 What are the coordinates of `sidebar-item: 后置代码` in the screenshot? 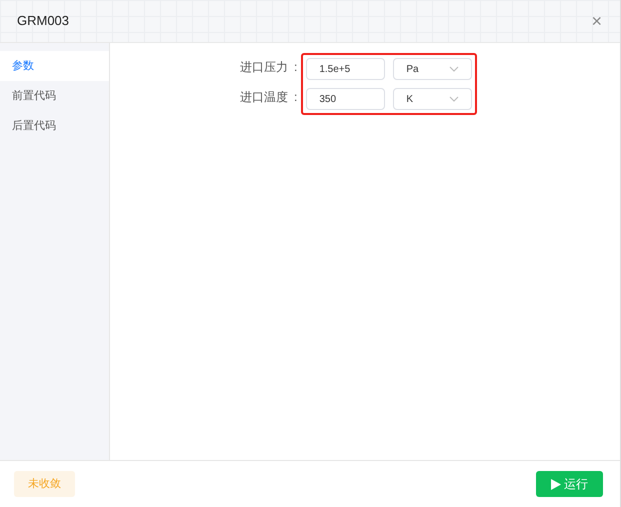 It's located at (54, 126).